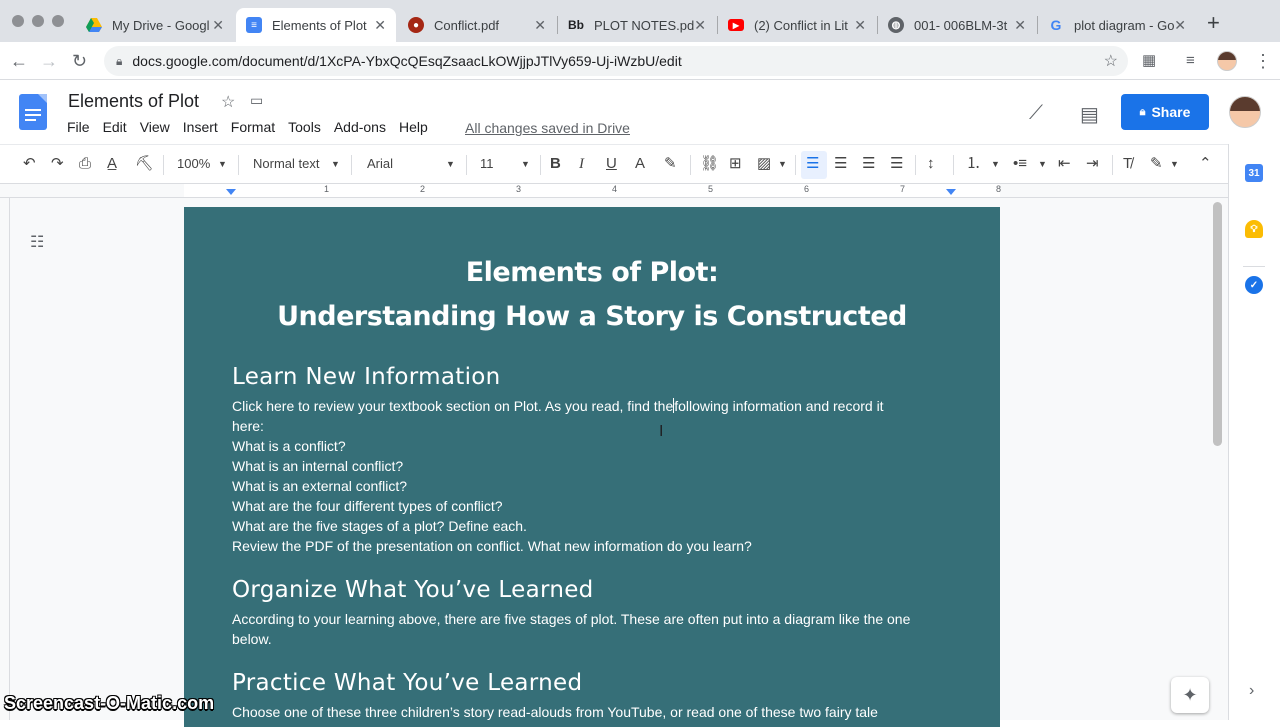 This screenshot has width=1280, height=727. I want to click on browser-tab-youtube: ▶ (2) Conflict in Lit ✕, so click(797, 25).